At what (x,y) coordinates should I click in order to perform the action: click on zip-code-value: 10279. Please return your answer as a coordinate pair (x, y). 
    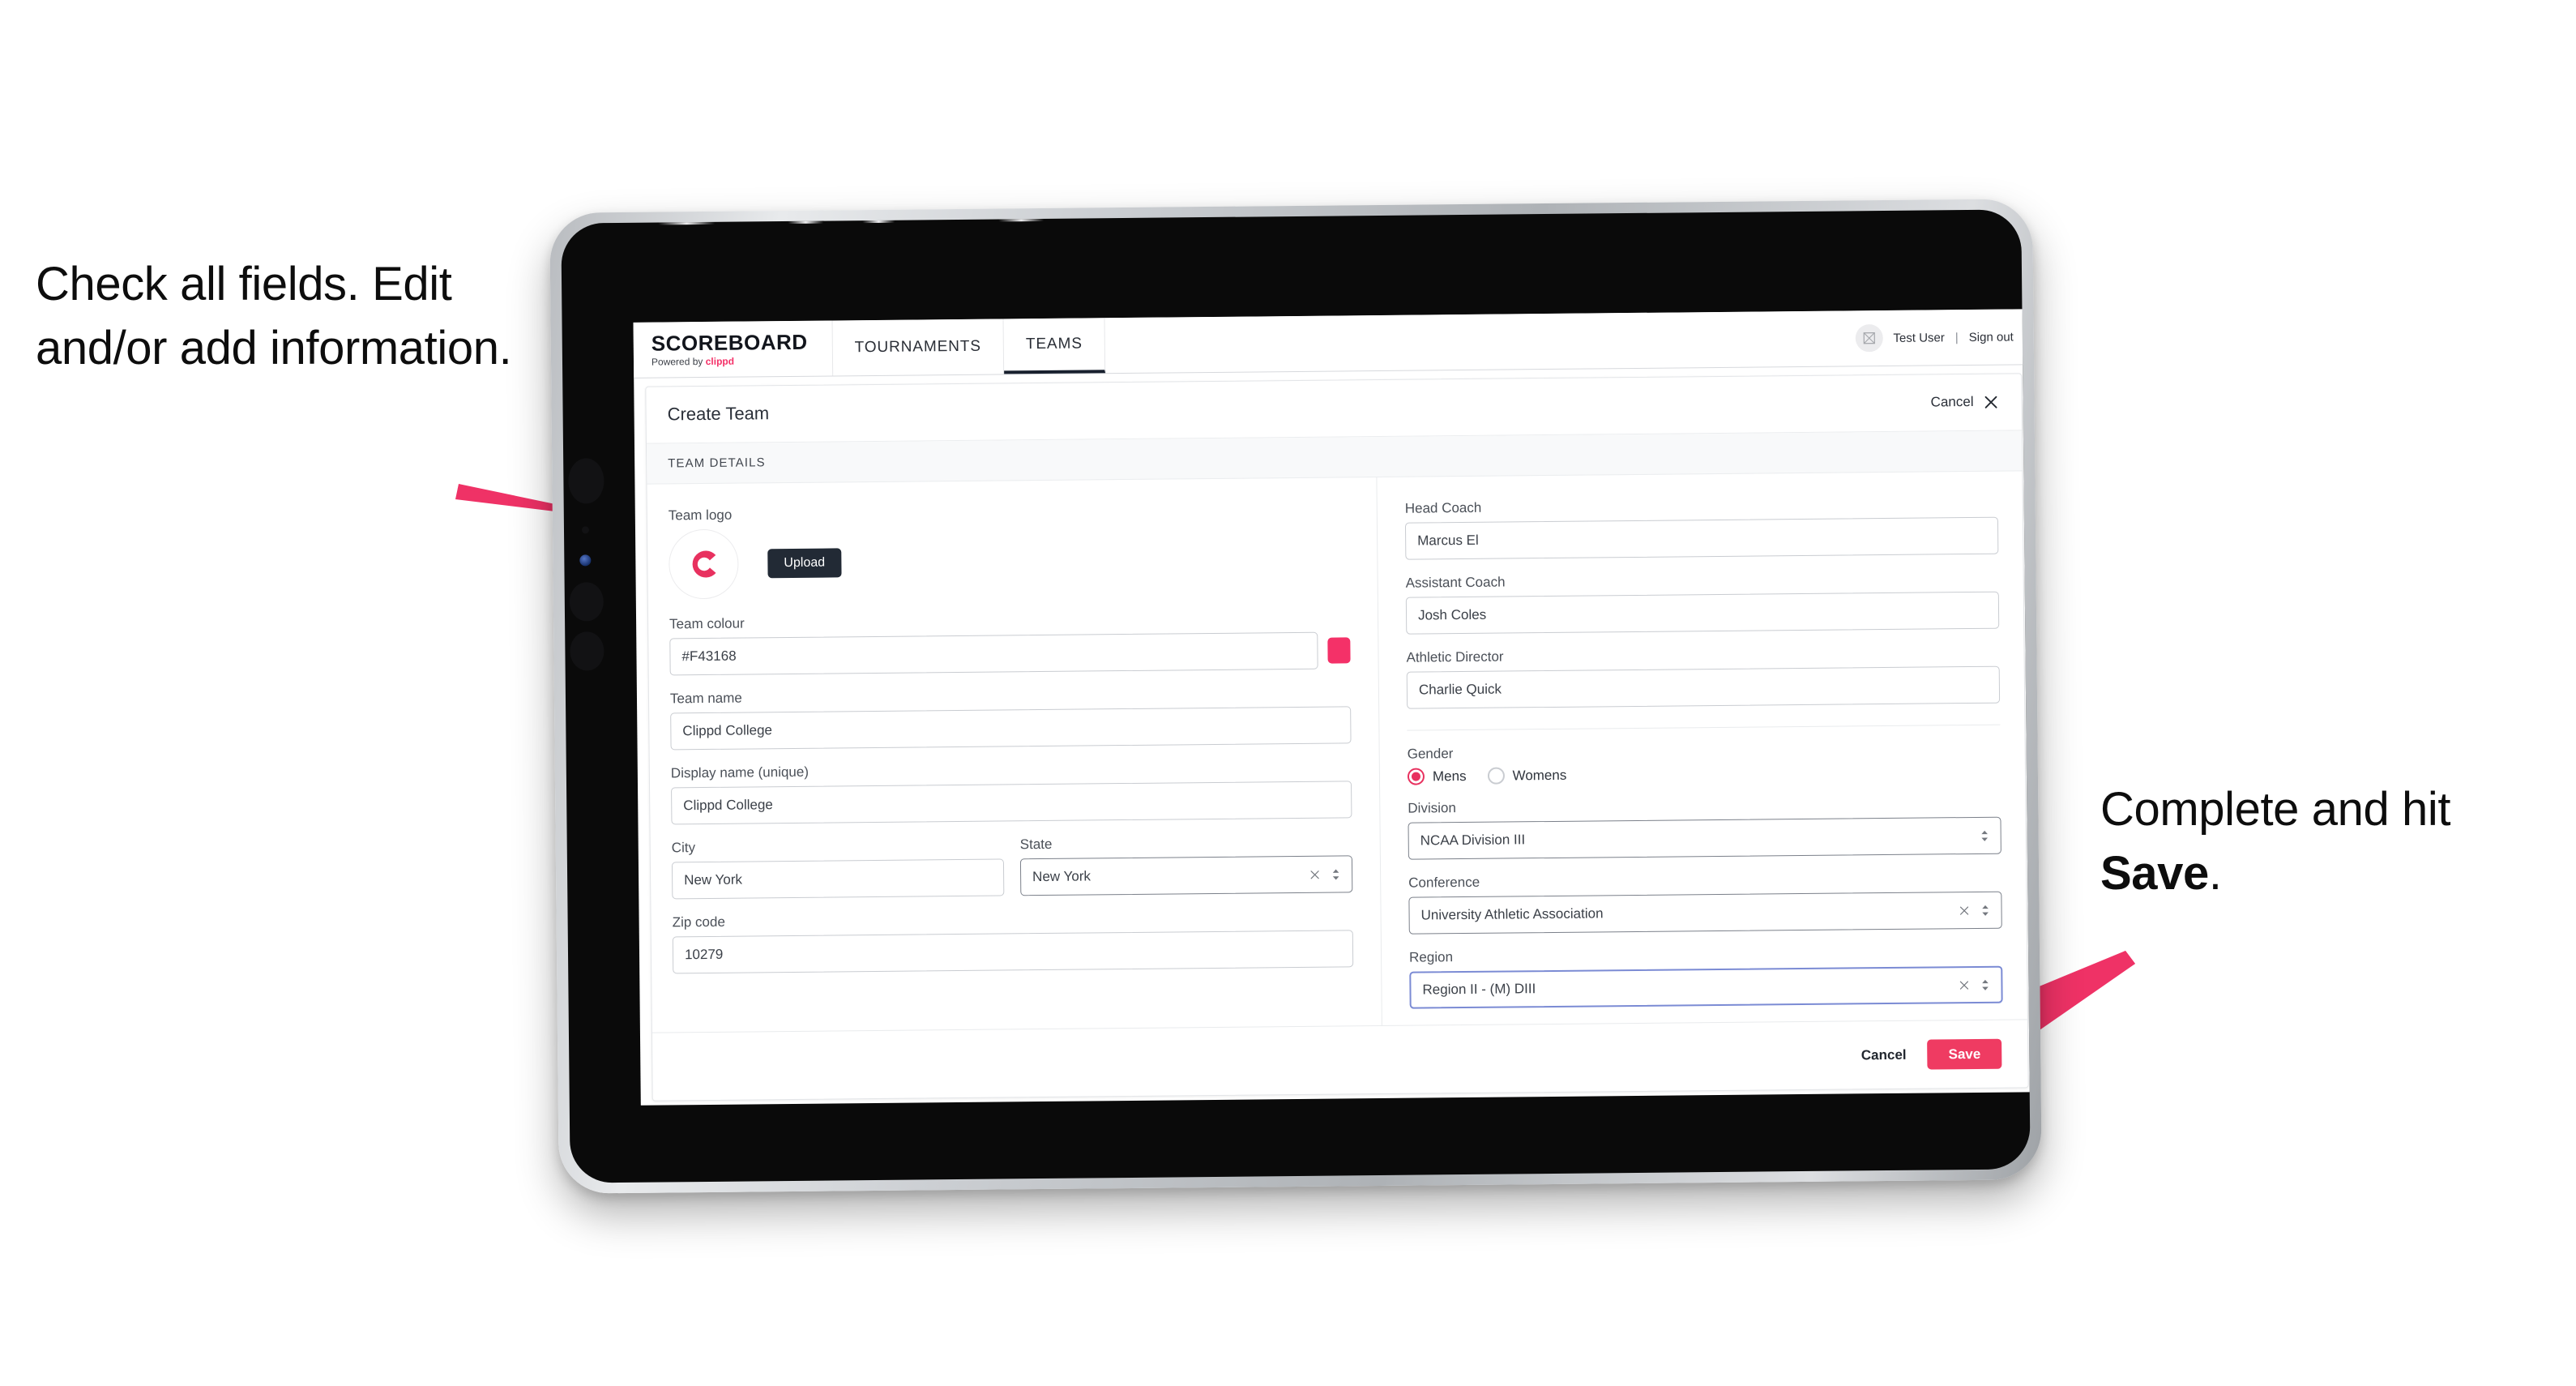
    Looking at the image, I should click on (704, 955).